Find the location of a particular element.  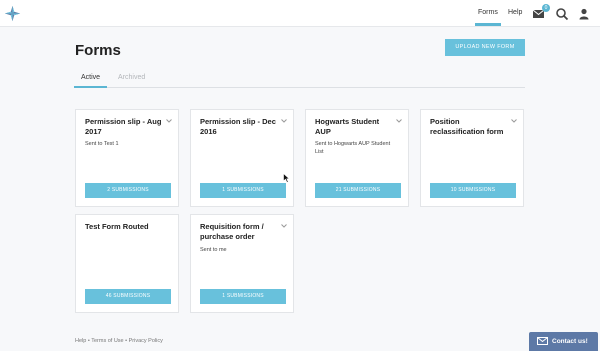

card-title: Requisition form / purchase order is located at coordinates (232, 231).